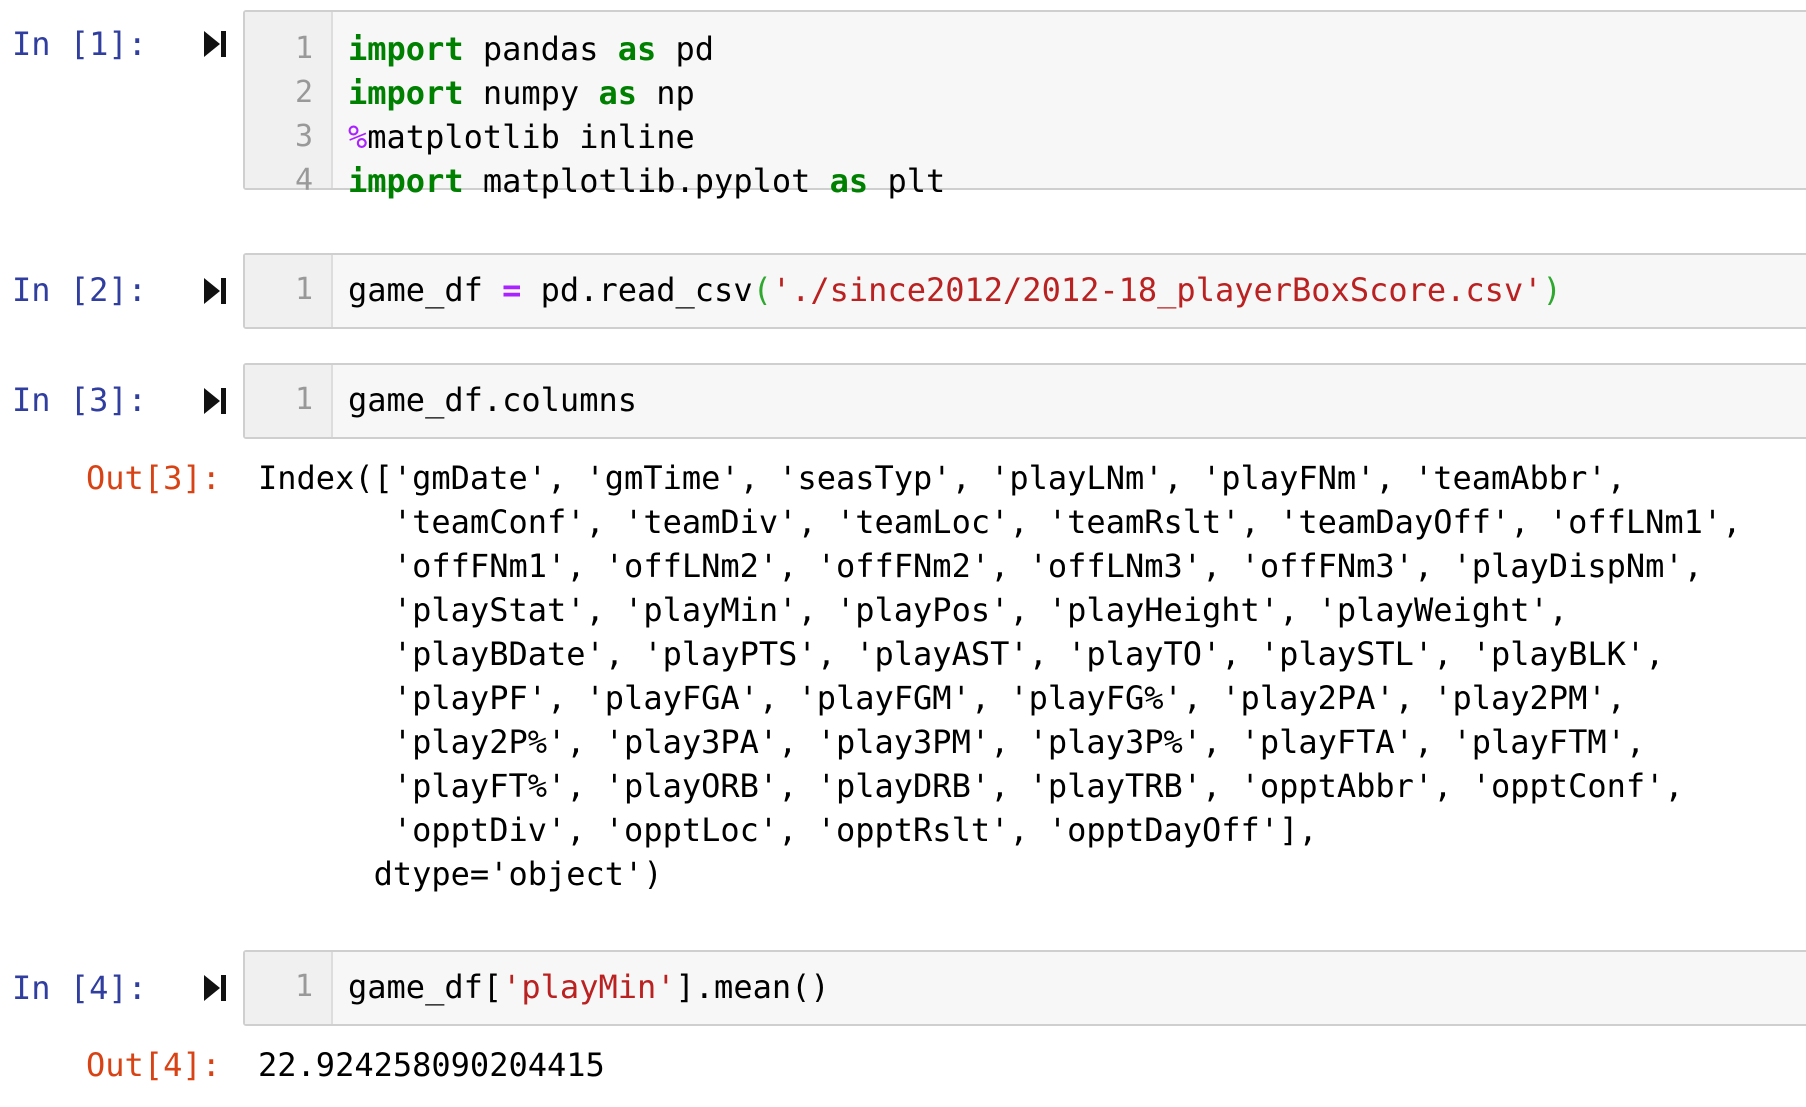 Image resolution: width=1806 pixels, height=1107 pixels. I want to click on out-prompt: Out[3]:, so click(153, 478).